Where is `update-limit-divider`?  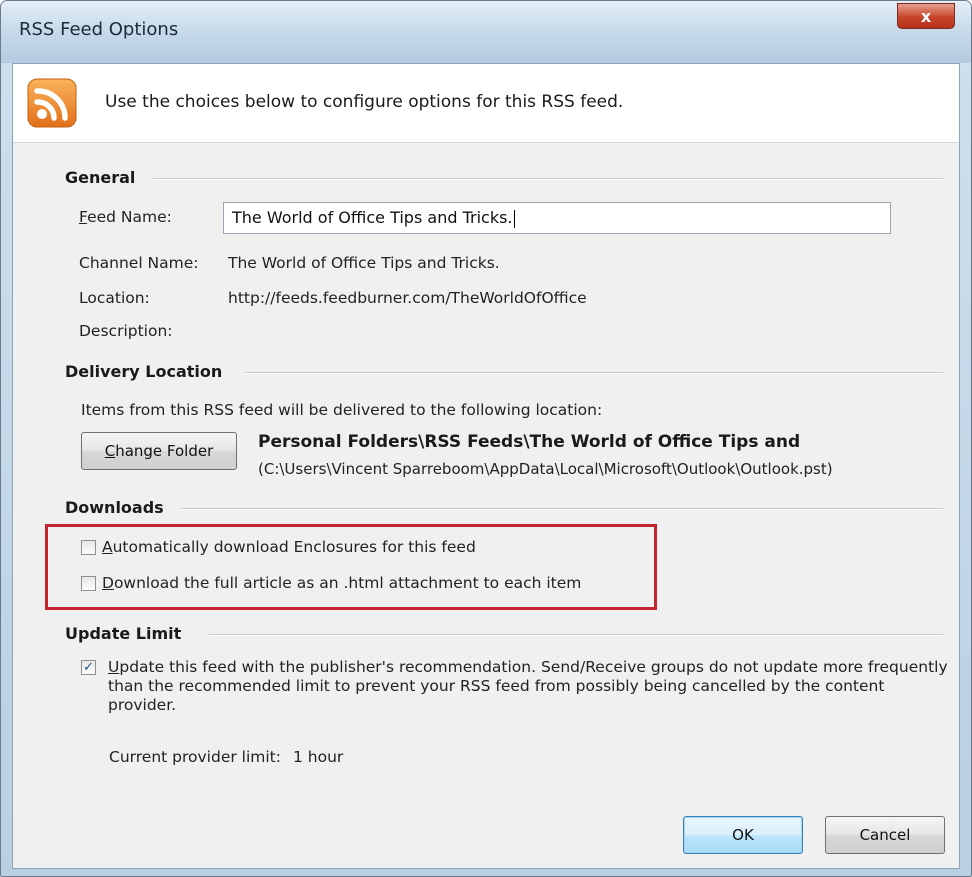
update-limit-divider is located at coordinates (576, 635).